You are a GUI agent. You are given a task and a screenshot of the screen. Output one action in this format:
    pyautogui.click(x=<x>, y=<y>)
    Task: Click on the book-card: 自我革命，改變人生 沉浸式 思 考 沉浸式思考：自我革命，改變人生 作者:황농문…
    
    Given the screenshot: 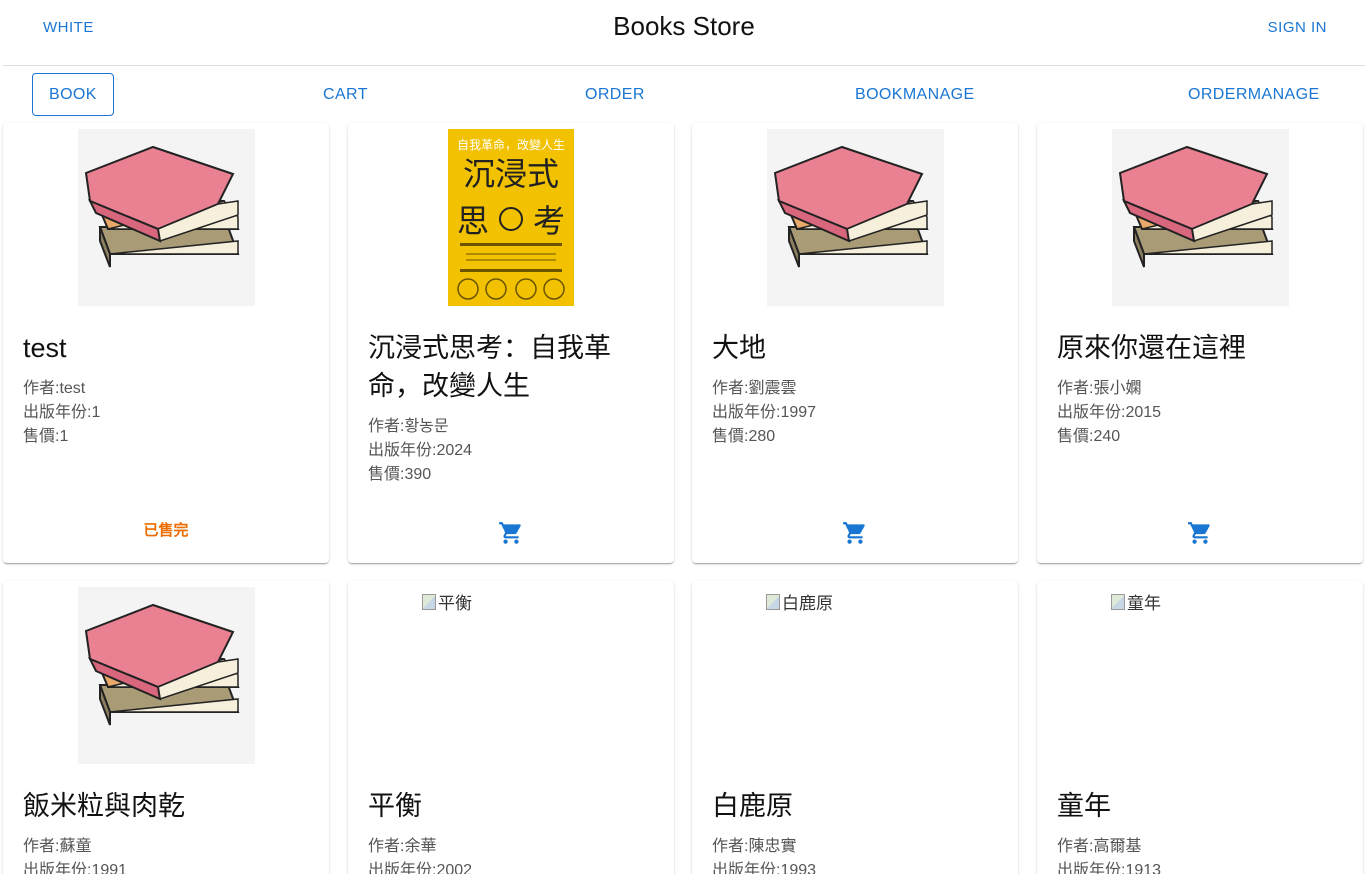 What is the action you would take?
    pyautogui.click(x=511, y=343)
    